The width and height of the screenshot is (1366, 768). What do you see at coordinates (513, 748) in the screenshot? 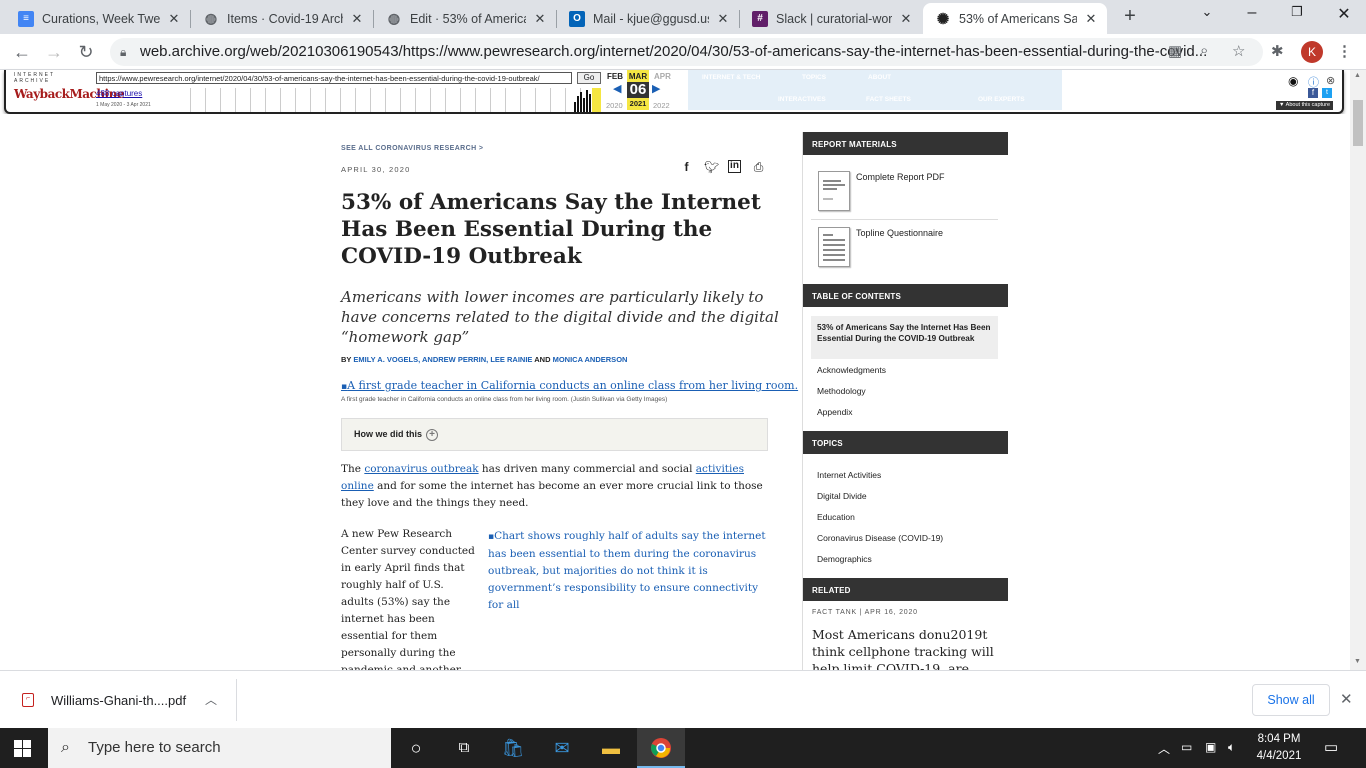
I see `store-icon: 🛍︎` at bounding box center [513, 748].